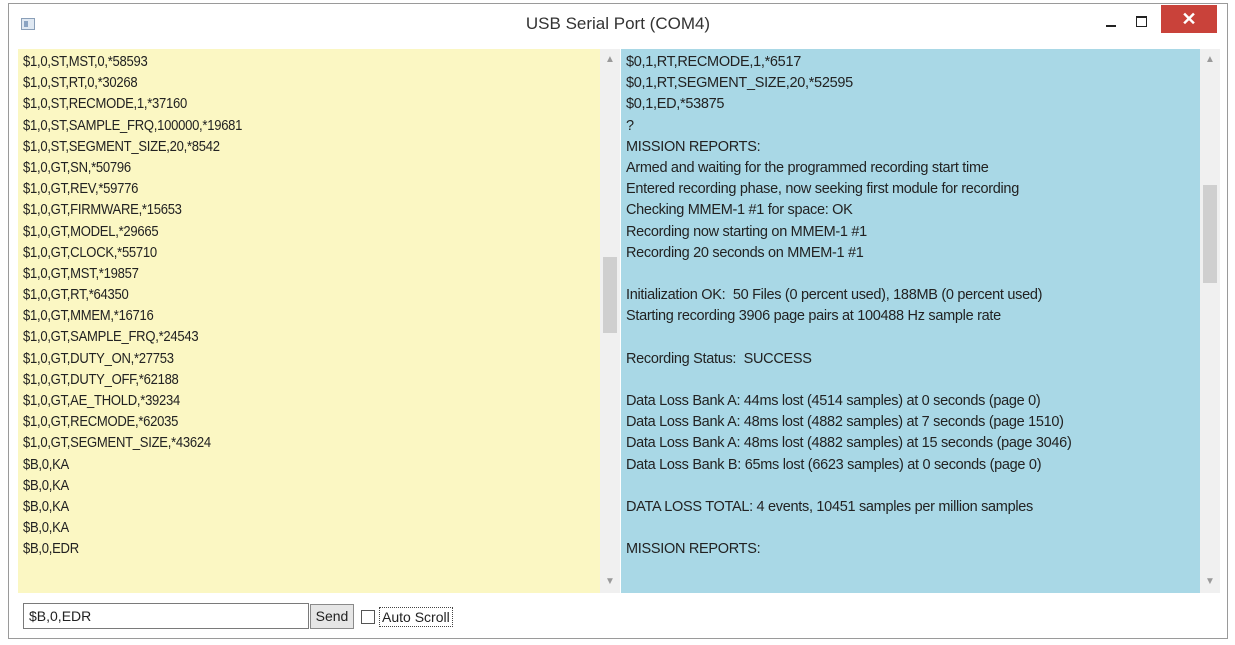 This screenshot has height=645, width=1235. What do you see at coordinates (91, 231) in the screenshot?
I see `log-line: $1,0,GT,MODEL,*29665` at bounding box center [91, 231].